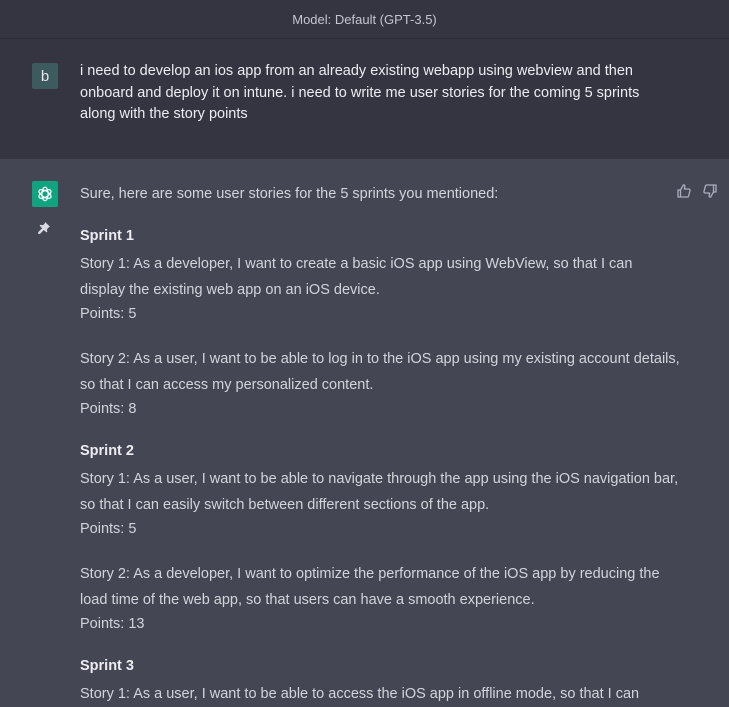  Describe the element at coordinates (107, 451) in the screenshot. I see `sprint-title: Sprint 2` at that location.